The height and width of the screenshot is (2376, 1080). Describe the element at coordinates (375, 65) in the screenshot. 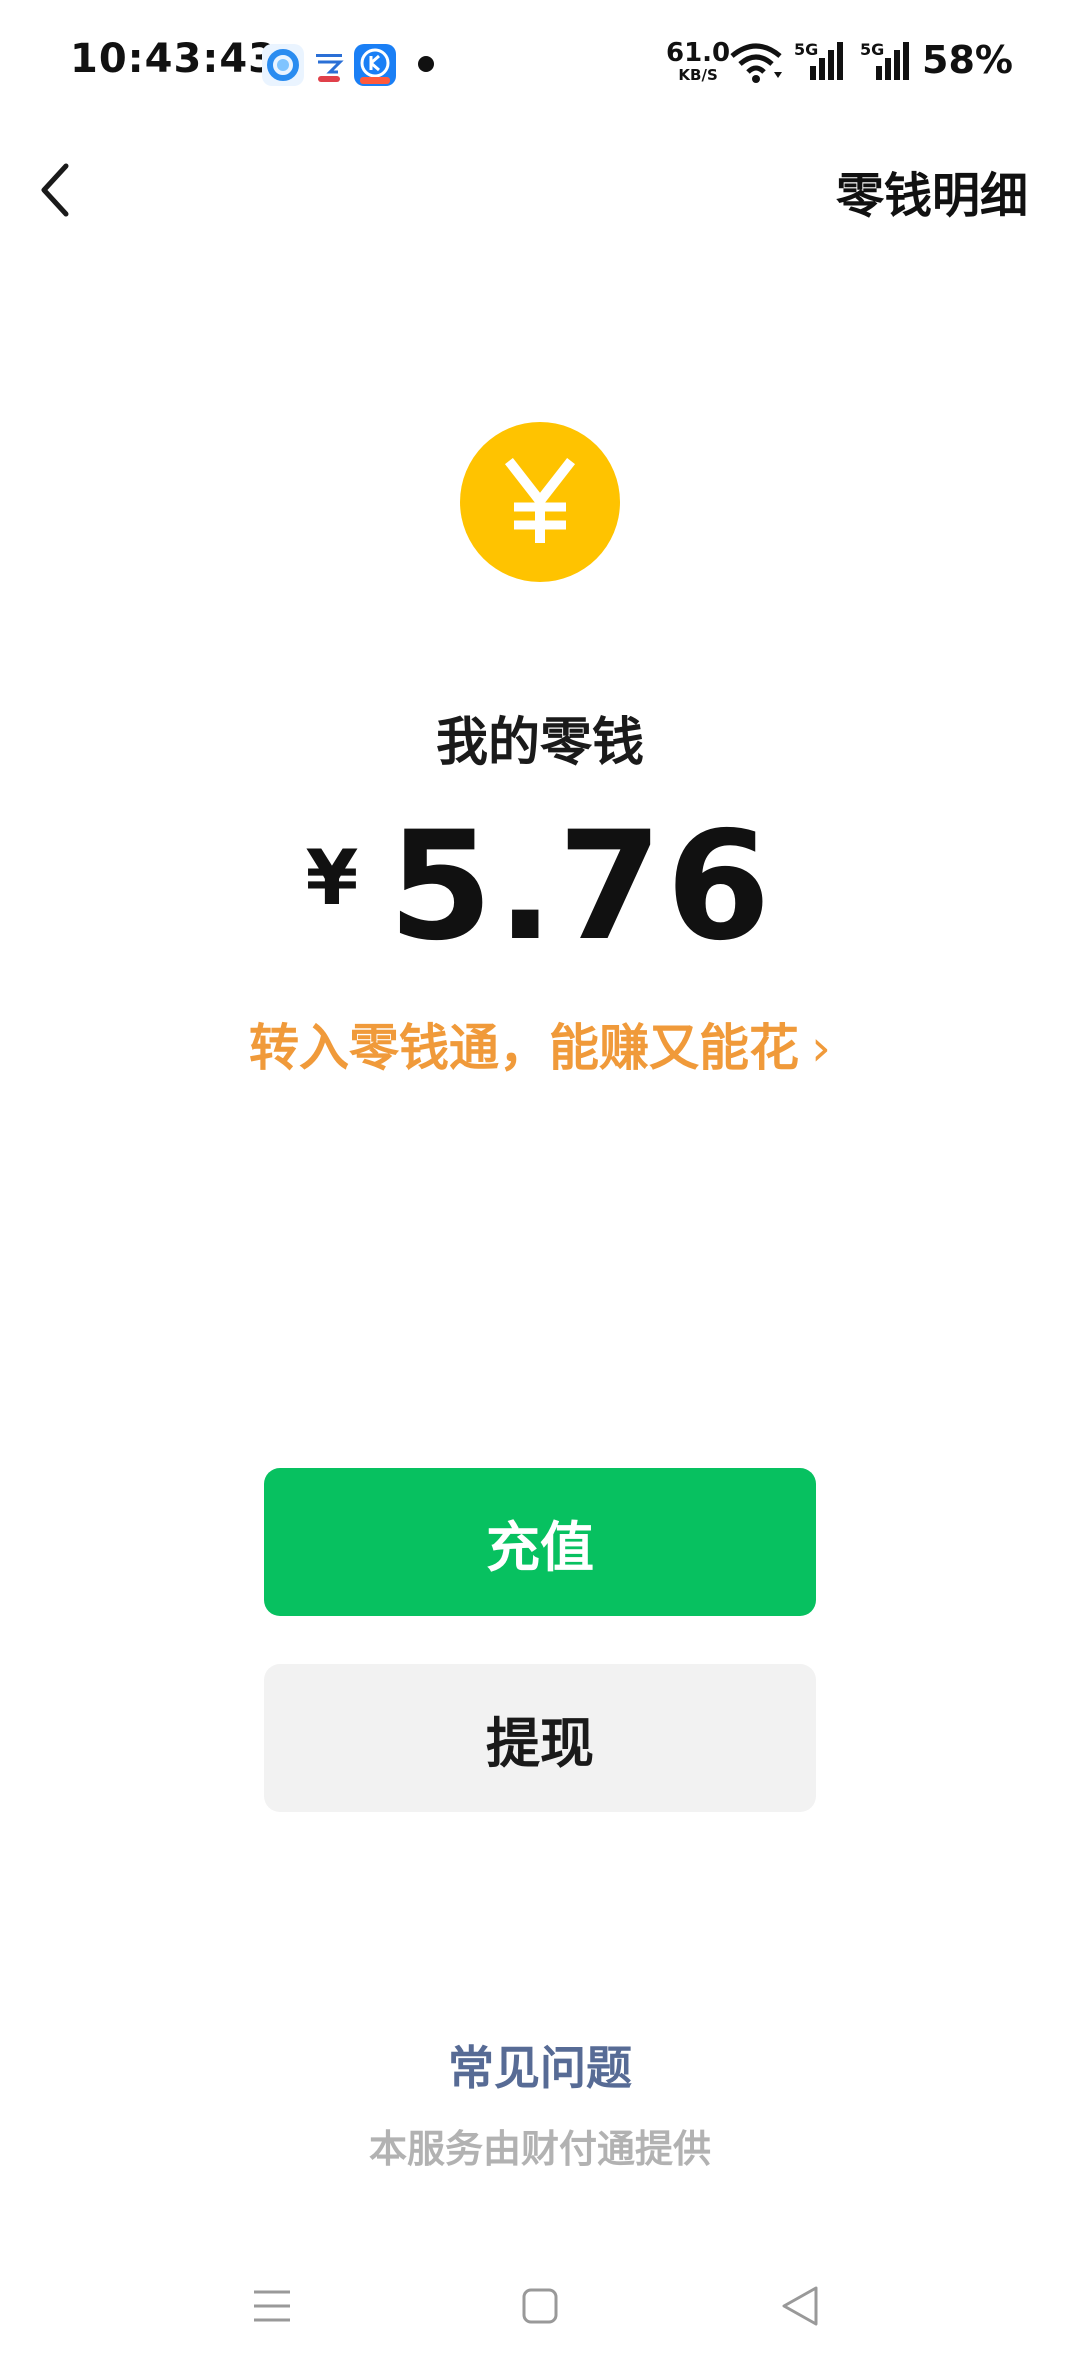

I see `kugou-icon` at that location.